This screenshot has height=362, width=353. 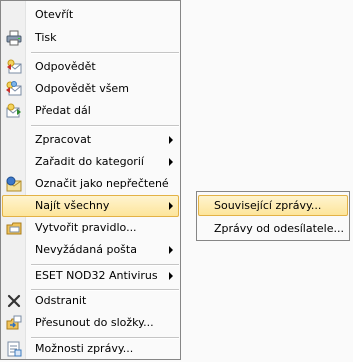 I want to click on menu-item-label: Otevřít, so click(x=54, y=14).